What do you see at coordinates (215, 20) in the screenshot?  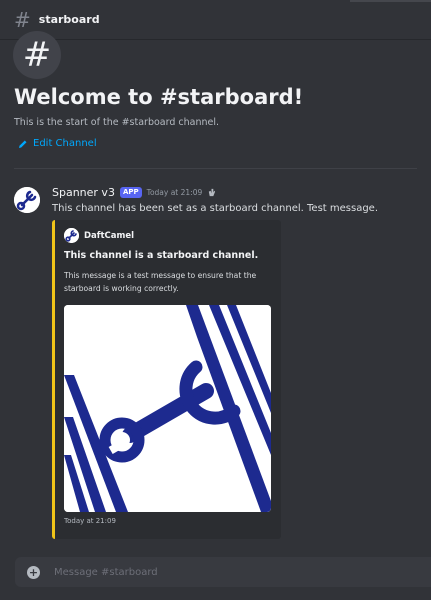 I see `channel-header: # starboard` at bounding box center [215, 20].